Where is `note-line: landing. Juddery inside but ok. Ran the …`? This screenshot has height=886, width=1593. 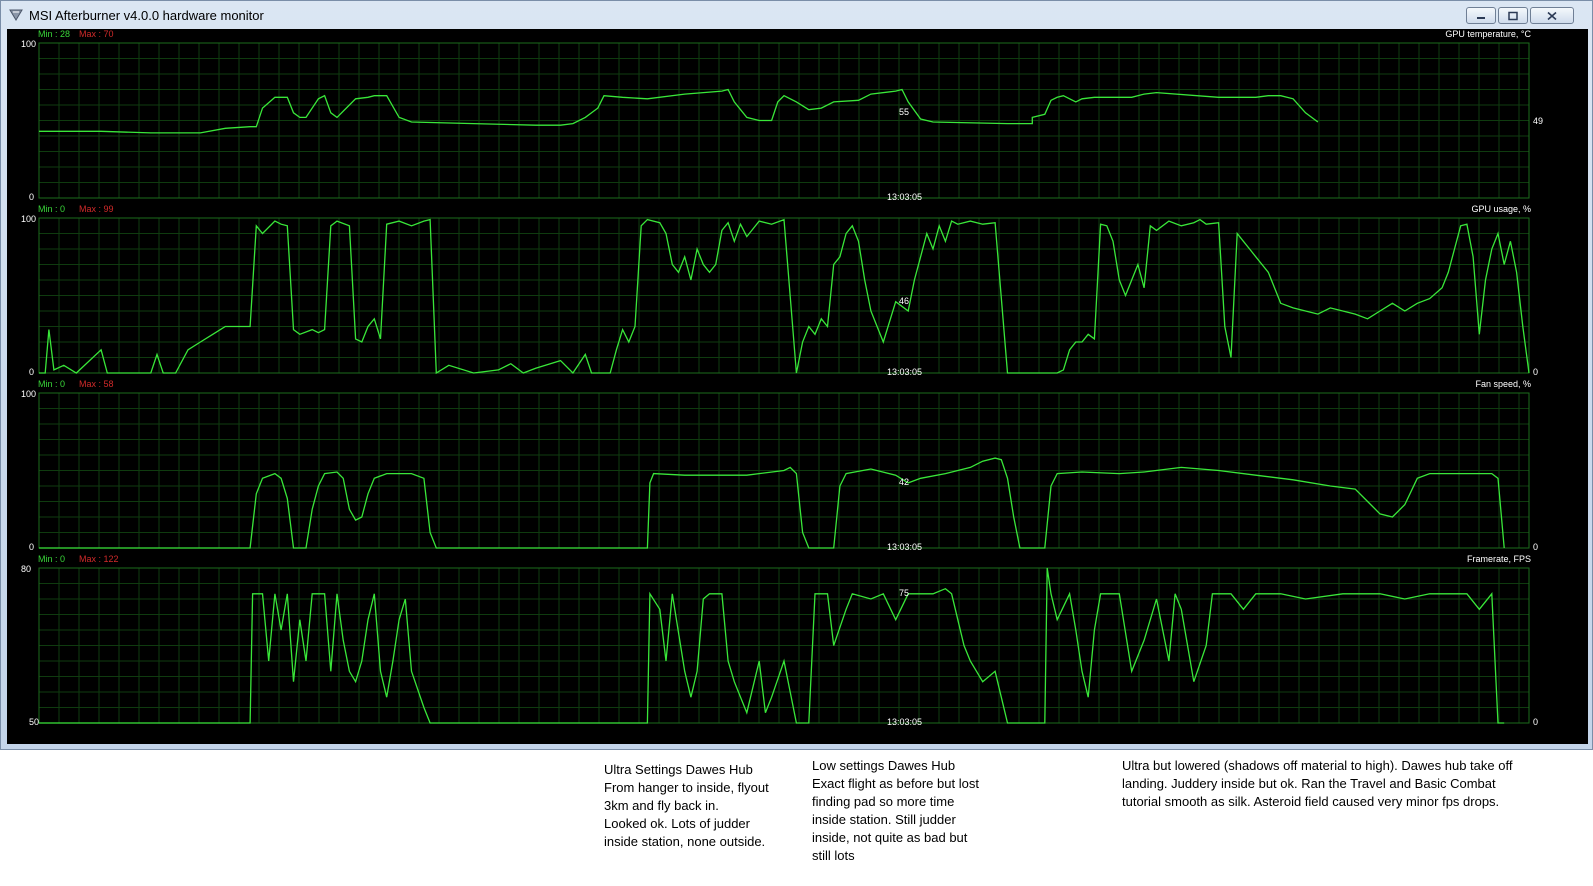 note-line: landing. Juddery inside but ok. Ran the … is located at coordinates (1309, 783).